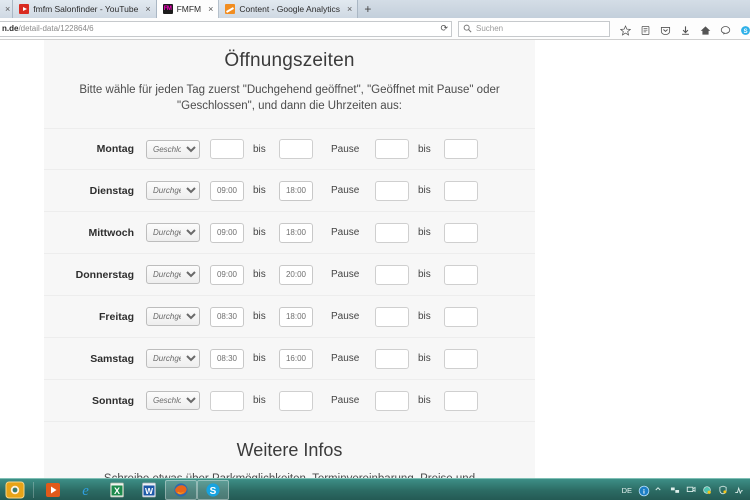 This screenshot has height=501, width=750. I want to click on day-label: Freitag, so click(100, 317).